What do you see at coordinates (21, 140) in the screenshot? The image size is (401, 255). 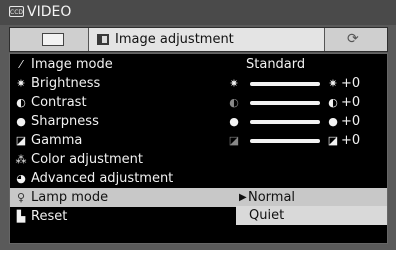 I see `gamma-icon: ◪` at bounding box center [21, 140].